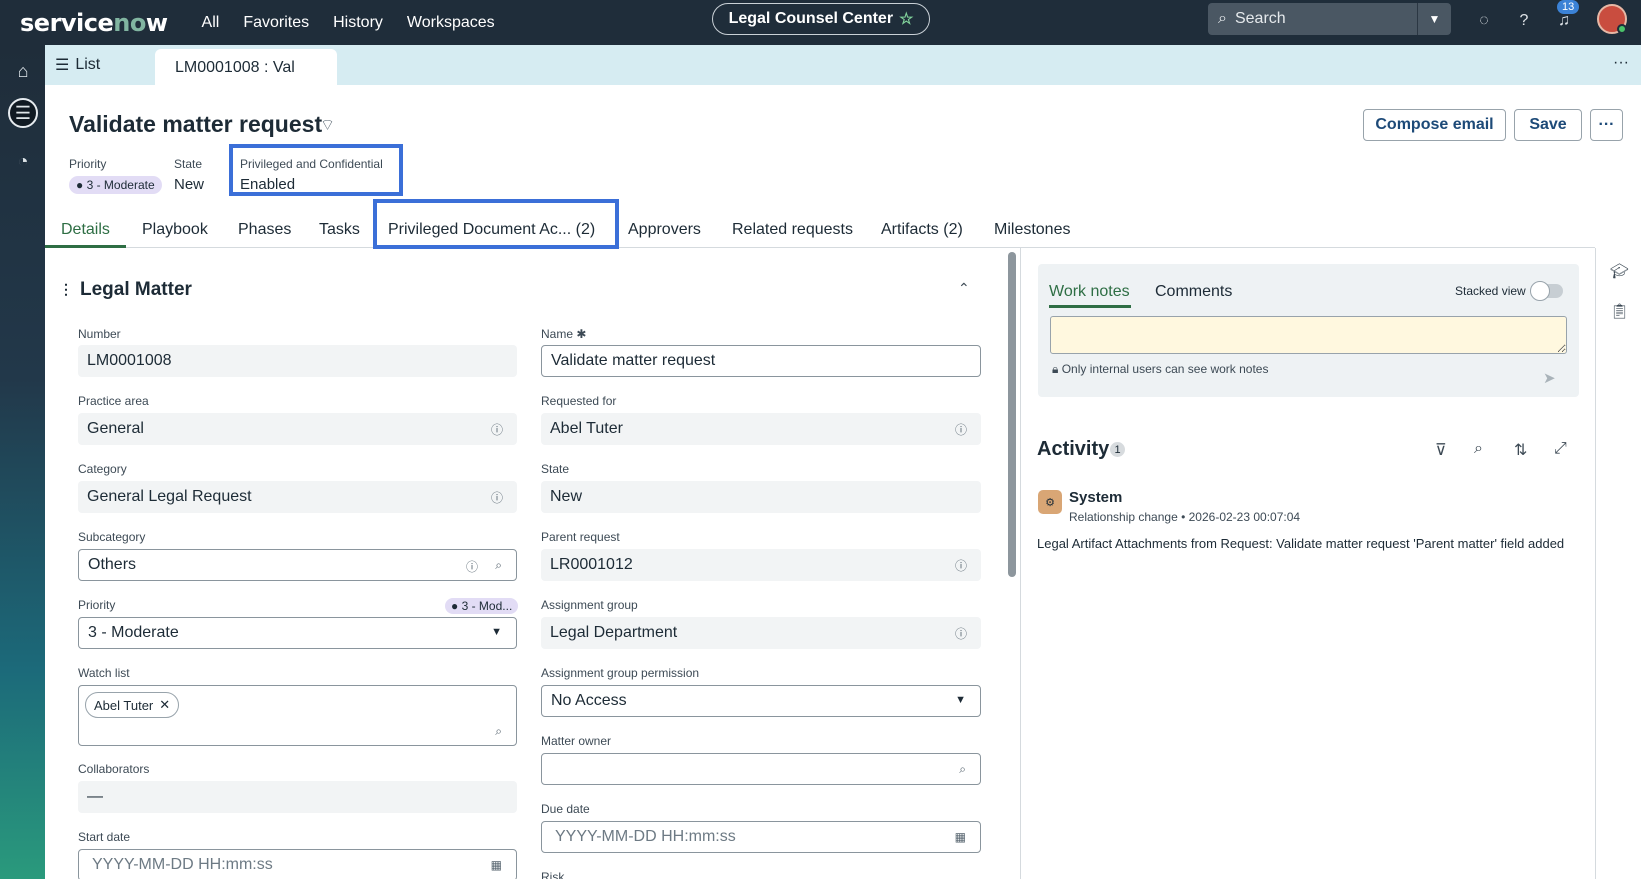 The image size is (1641, 879). What do you see at coordinates (164, 705) in the screenshot?
I see `close-icon: ✕` at bounding box center [164, 705].